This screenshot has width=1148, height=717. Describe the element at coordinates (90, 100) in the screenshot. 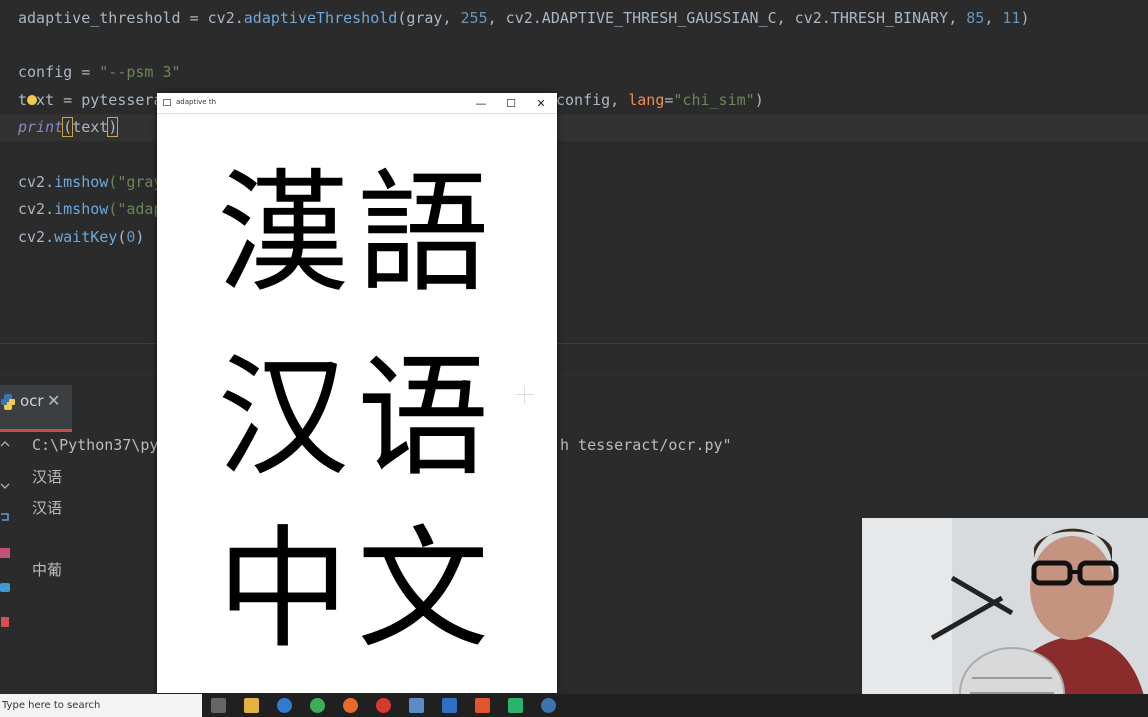

I see `code-line-4: text = pytessera` at that location.